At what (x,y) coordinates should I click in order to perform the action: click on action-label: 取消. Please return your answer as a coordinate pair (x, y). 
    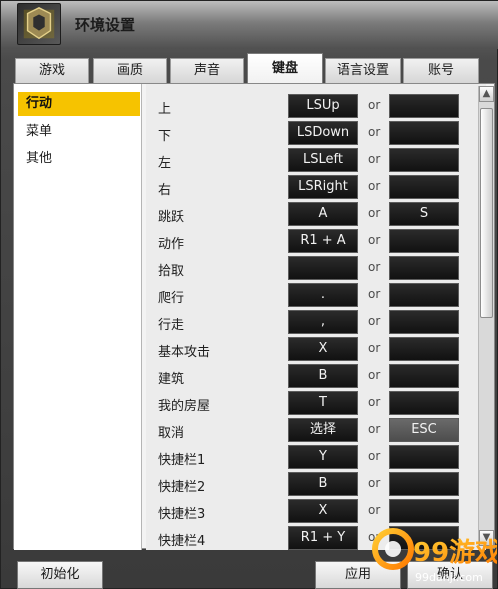
    Looking at the image, I should click on (171, 433).